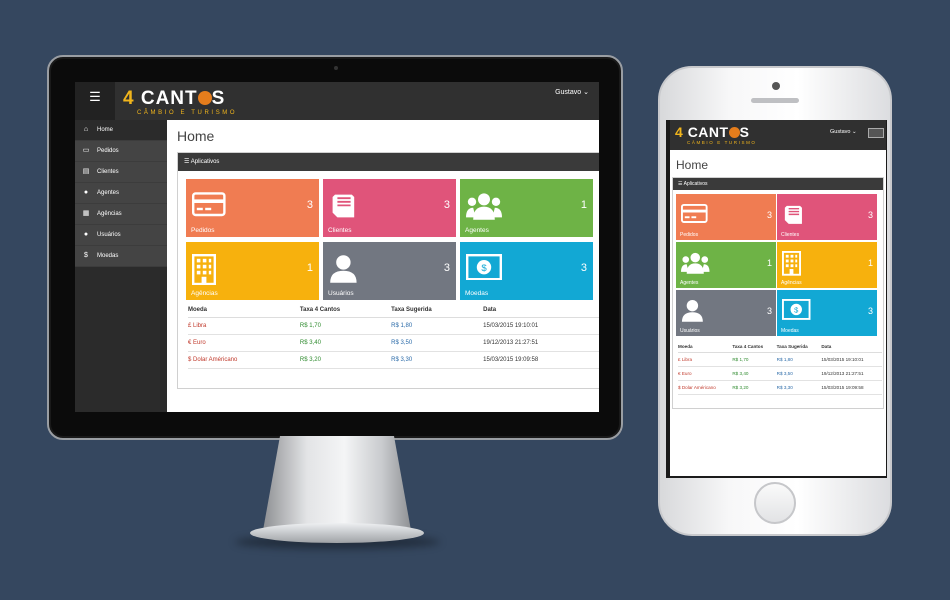 The image size is (950, 600). Describe the element at coordinates (121, 256) in the screenshot. I see `sidebar-item-moedas: $ Moedas` at that location.